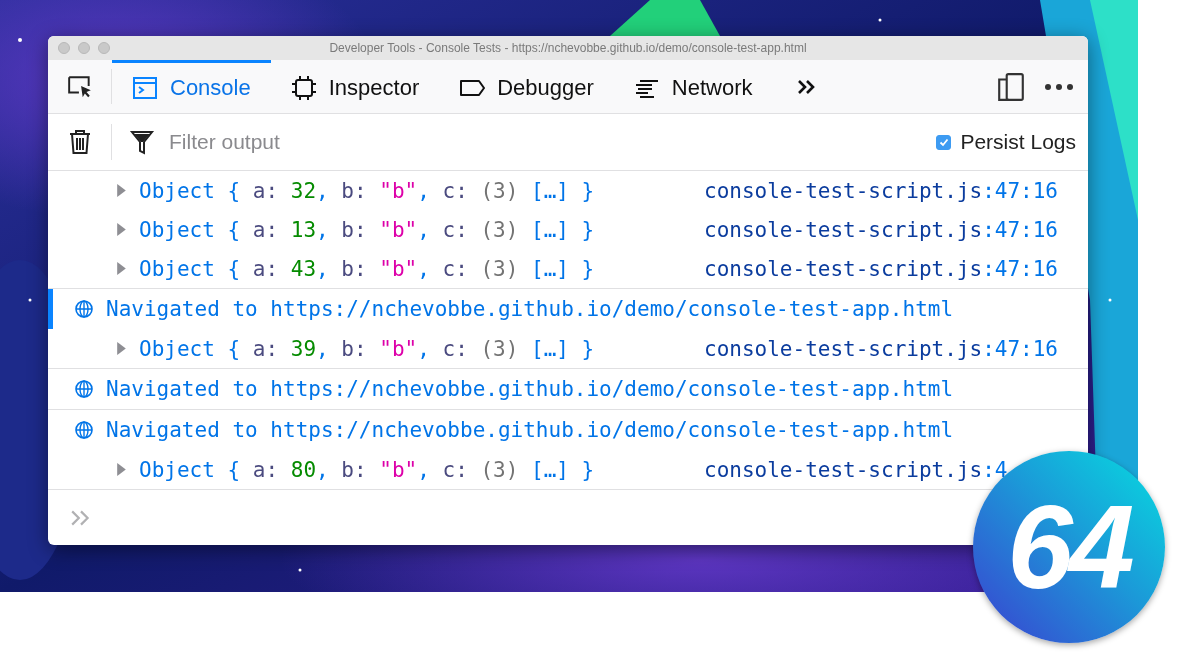 The width and height of the screenshot is (1200, 664). What do you see at coordinates (303, 88) in the screenshot?
I see `frame-icon` at bounding box center [303, 88].